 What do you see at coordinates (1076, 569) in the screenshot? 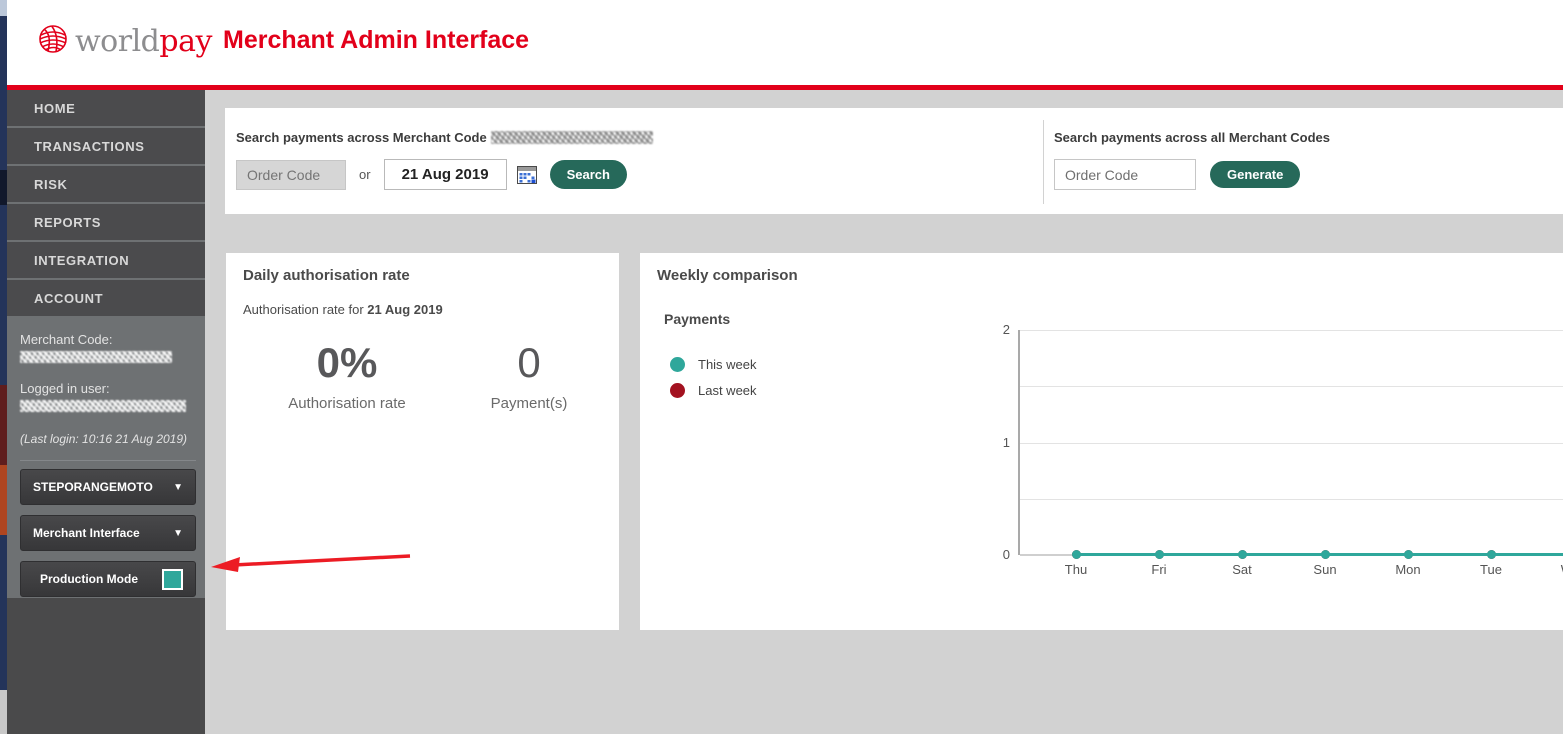
I see `chart-x-tick: Thu` at bounding box center [1076, 569].